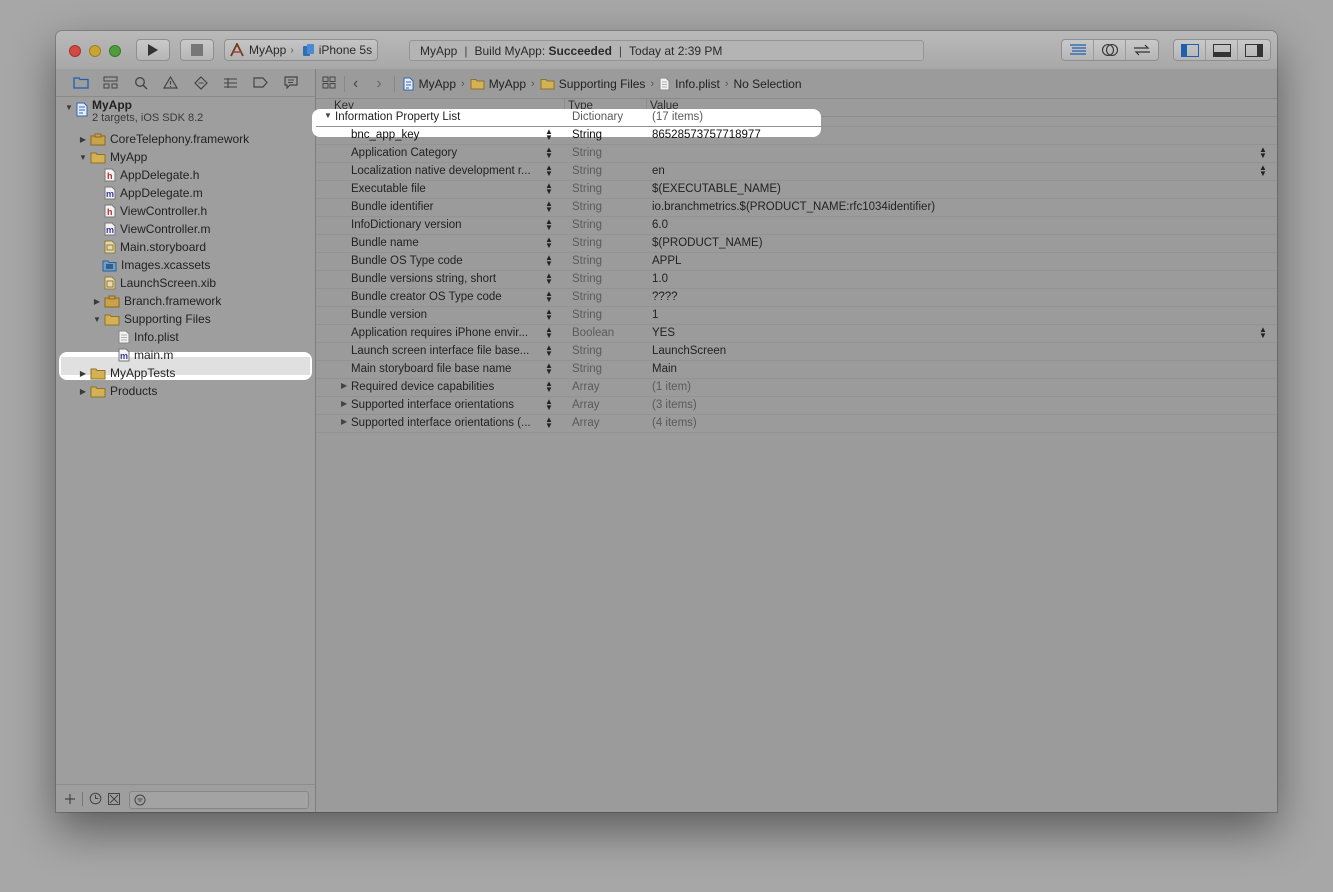  Describe the element at coordinates (140, 83) in the screenshot. I see `search-icon` at that location.